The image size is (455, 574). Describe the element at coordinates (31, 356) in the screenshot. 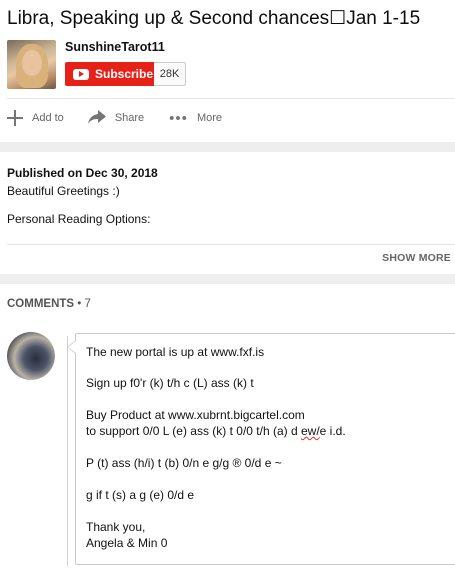

I see `commenter-avatar` at that location.